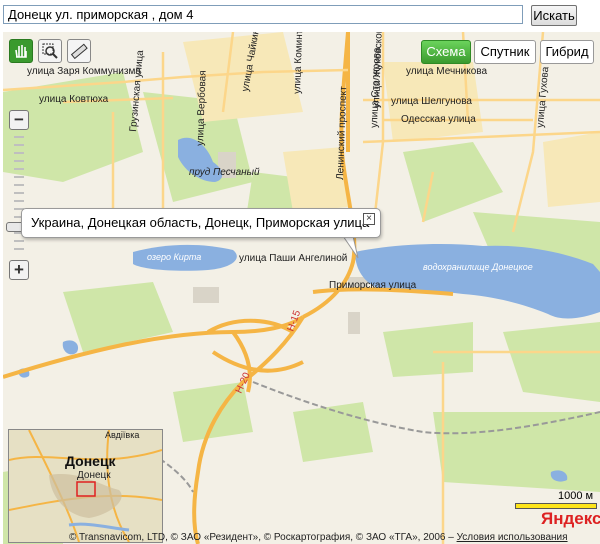 This screenshot has width=600, height=544. I want to click on label-street-zarya: улица Заря Коммунизма, so click(84, 71).